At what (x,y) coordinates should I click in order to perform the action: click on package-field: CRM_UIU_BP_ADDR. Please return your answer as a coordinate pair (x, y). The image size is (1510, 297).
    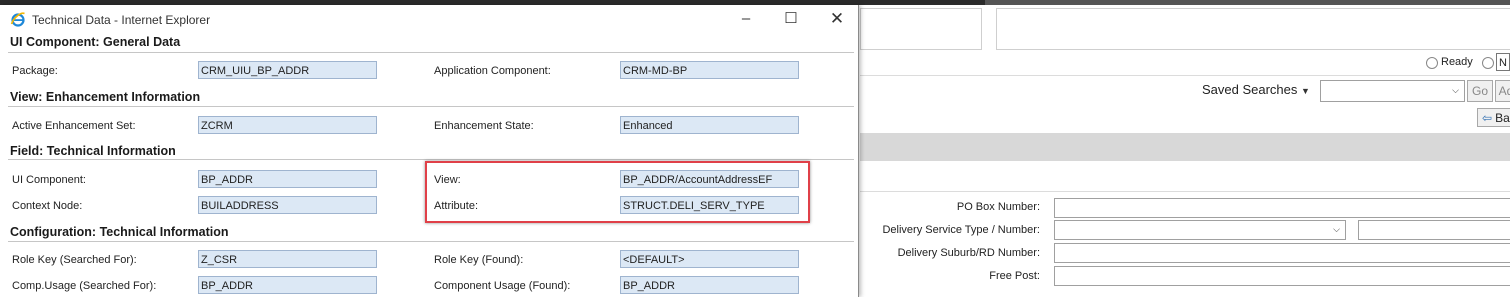
    Looking at the image, I should click on (287, 70).